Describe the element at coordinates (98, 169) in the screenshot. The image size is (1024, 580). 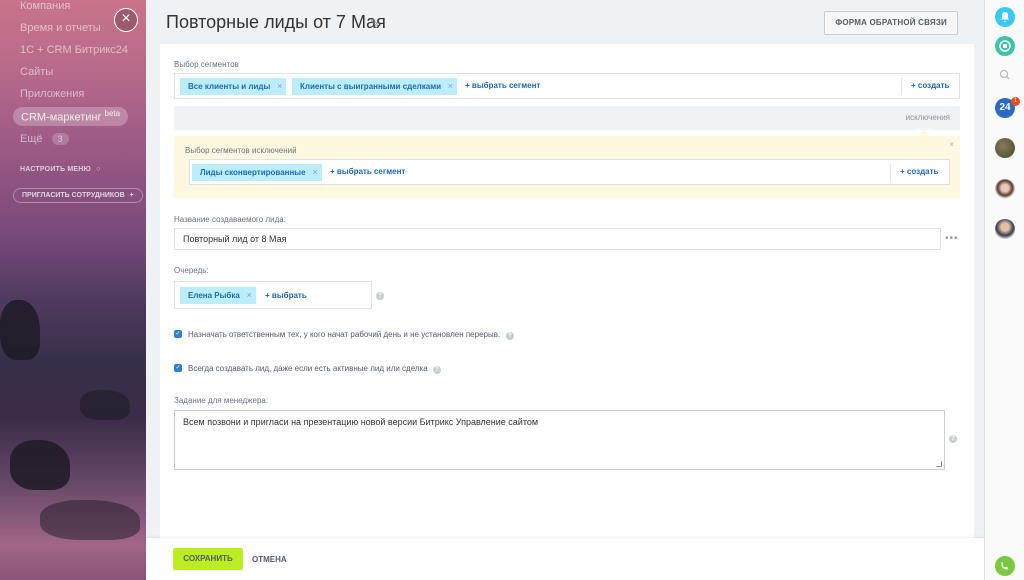
I see `gear-icon: ○` at that location.